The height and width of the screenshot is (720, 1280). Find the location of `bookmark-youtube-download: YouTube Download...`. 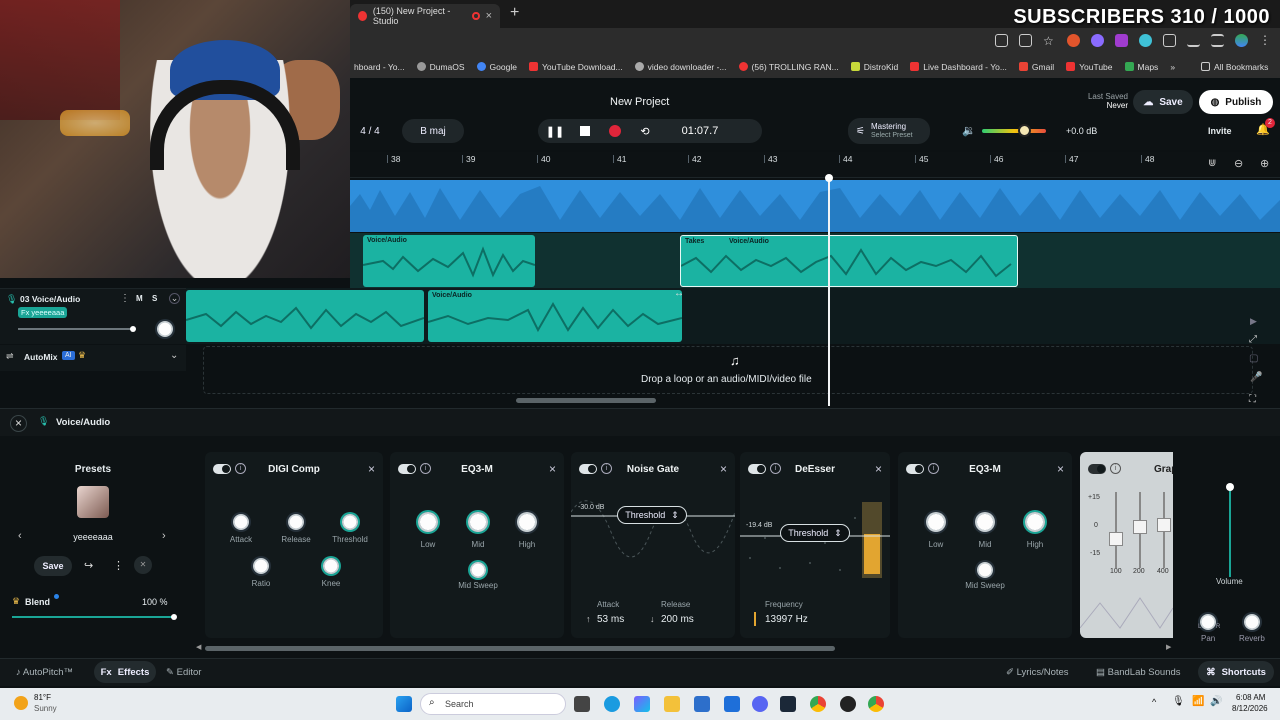

bookmark-youtube-download: YouTube Download... is located at coordinates (575, 67).